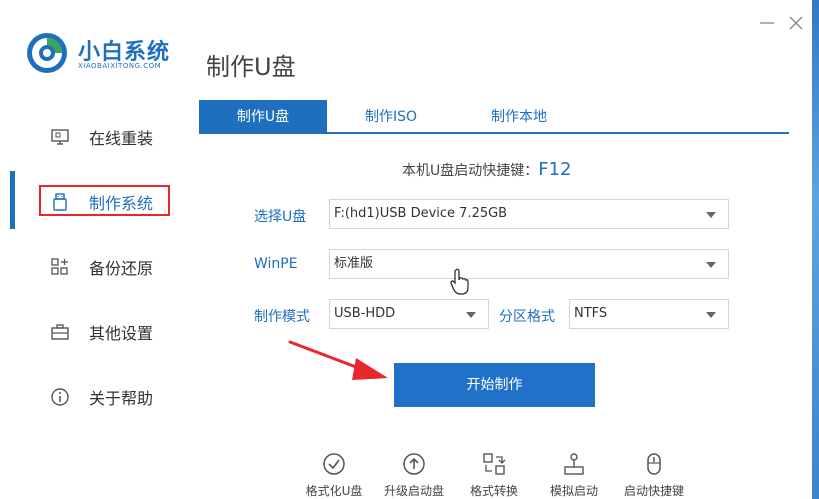 This screenshot has width=819, height=499. What do you see at coordinates (654, 464) in the screenshot?
I see `mouse-icon` at bounding box center [654, 464].